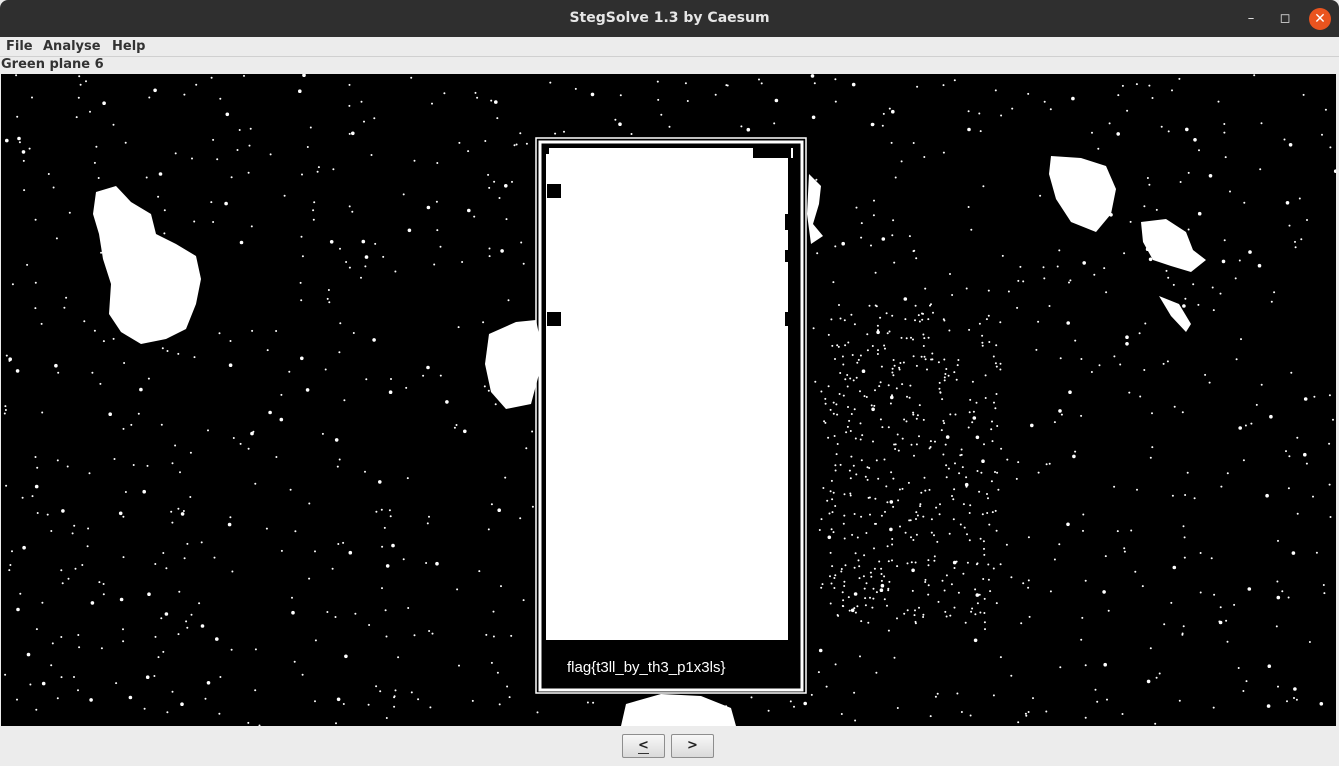  I want to click on close-icon: ✕, so click(1320, 19).